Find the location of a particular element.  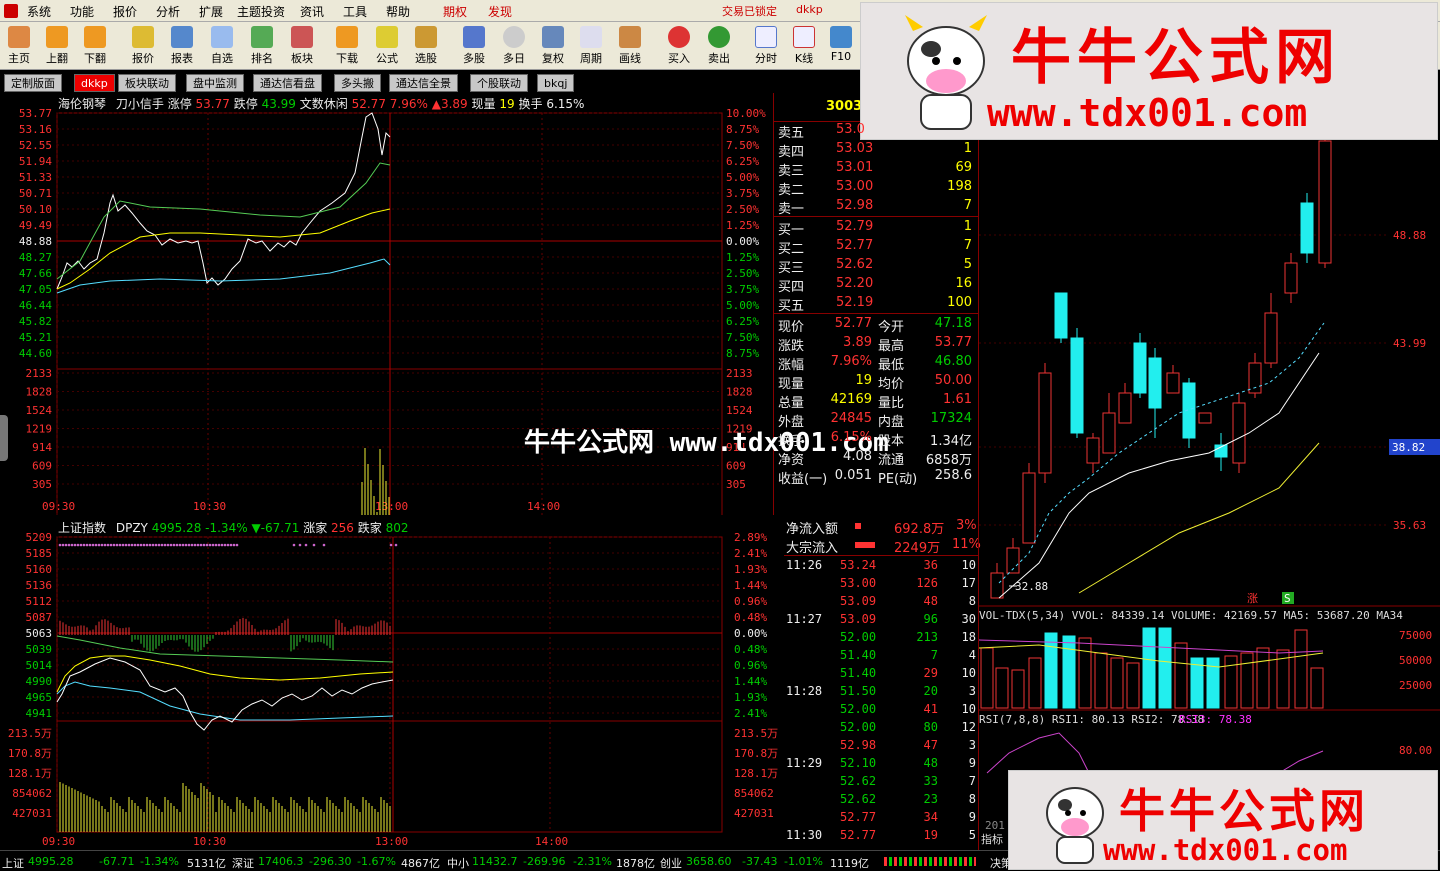

index-time-label: 09:30 is located at coordinates (58, 841).